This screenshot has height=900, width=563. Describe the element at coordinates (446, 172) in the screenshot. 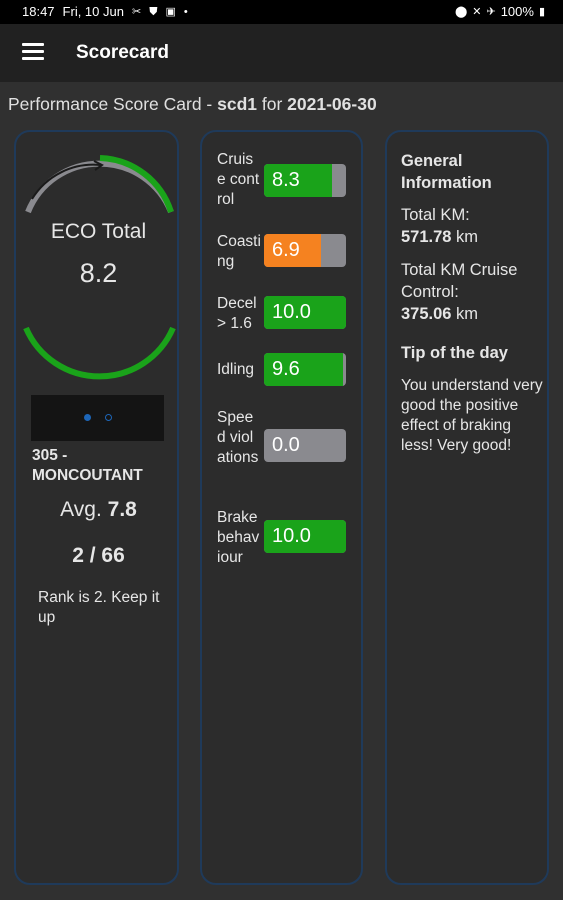

I see `info-title: General Information` at that location.